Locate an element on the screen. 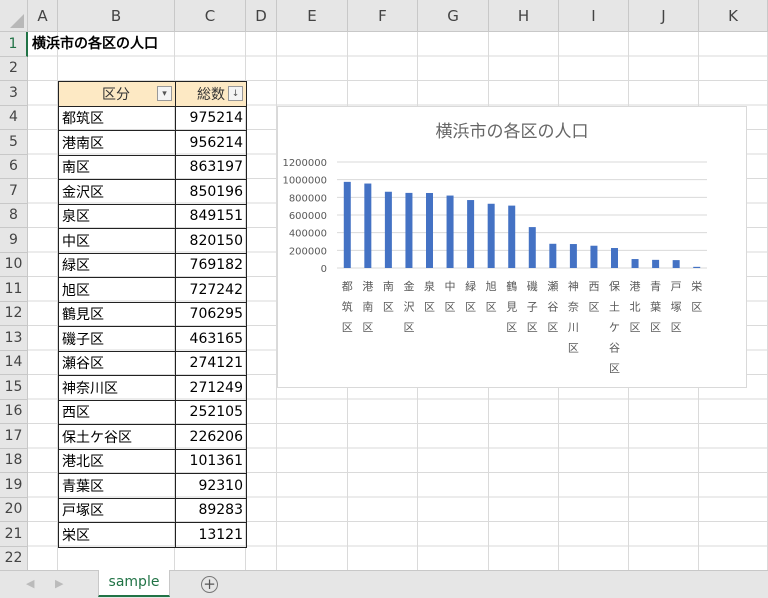 The height and width of the screenshot is (598, 768). column-header-K: K is located at coordinates (733, 16).